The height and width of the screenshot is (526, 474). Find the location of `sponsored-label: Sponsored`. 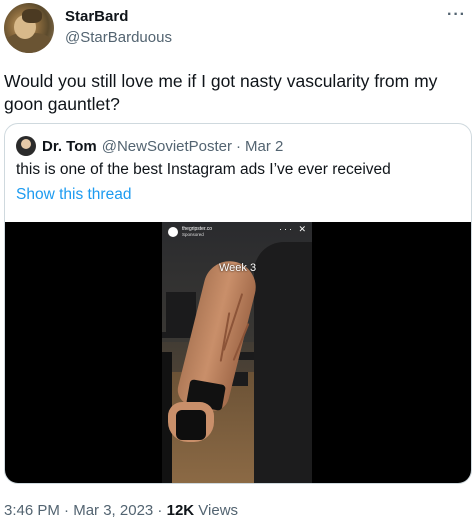

sponsored-label: Sponsored is located at coordinates (193, 234).